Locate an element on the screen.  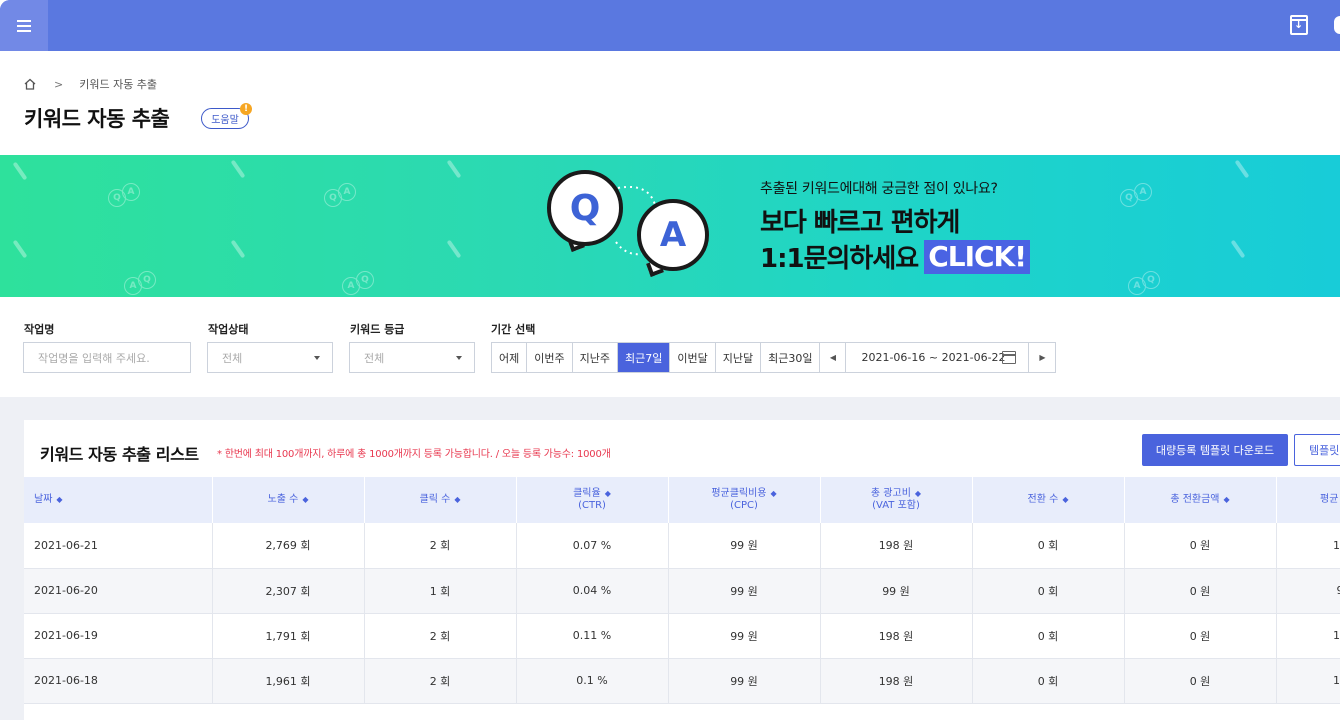
column-header-impressions: 노출 수 ◆ is located at coordinates (288, 500).